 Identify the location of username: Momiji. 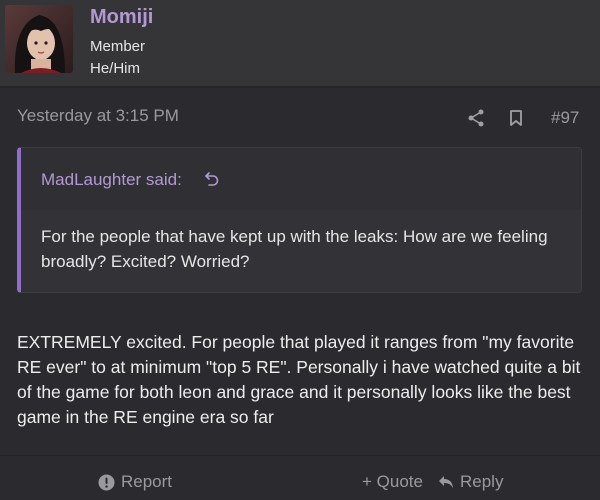
(121, 17).